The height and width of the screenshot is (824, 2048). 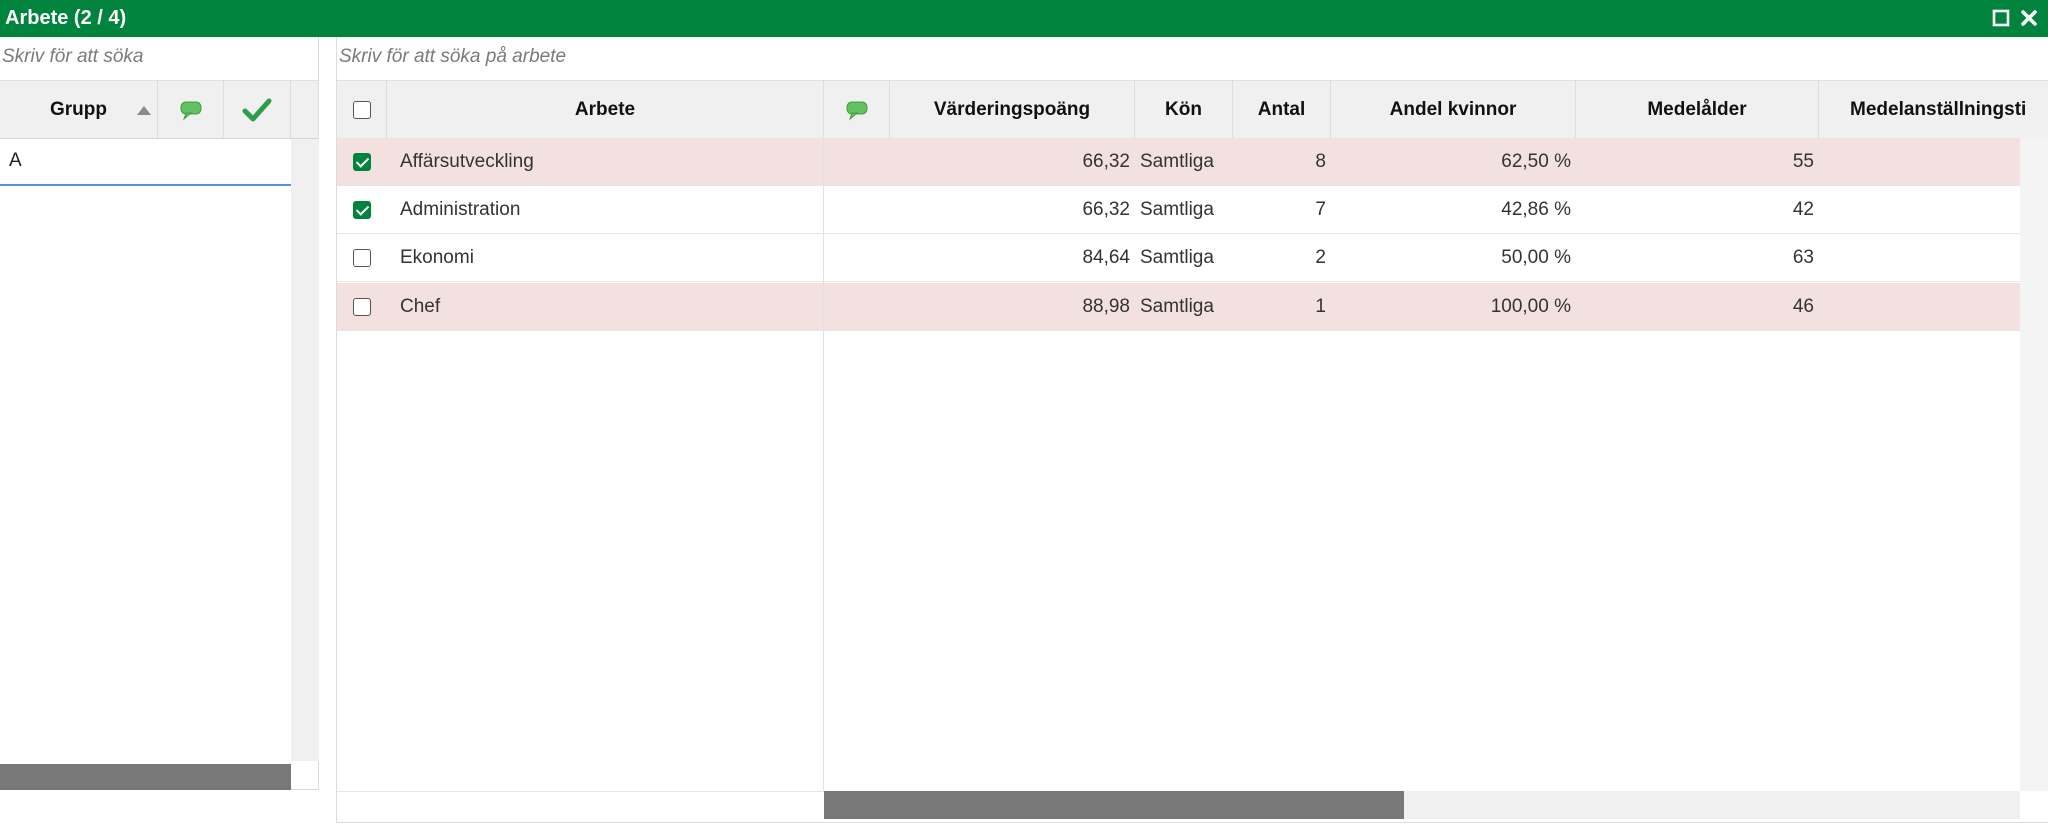 I want to click on cell-avg-age: 46, so click(x=1803, y=306).